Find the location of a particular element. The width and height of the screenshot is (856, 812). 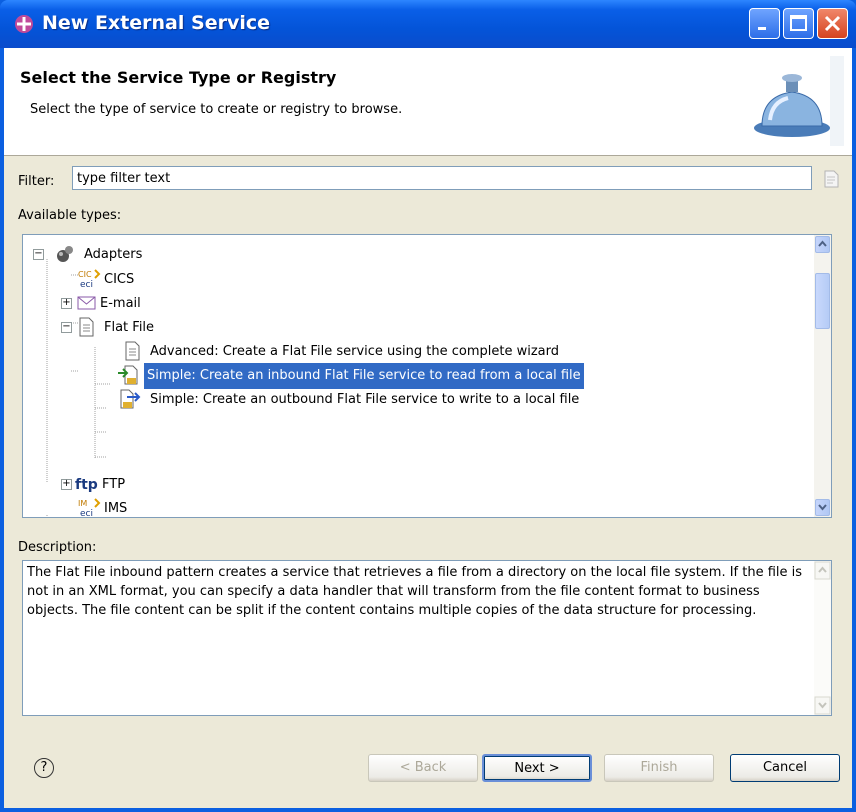

ftp-icon: ftp is located at coordinates (86, 485).